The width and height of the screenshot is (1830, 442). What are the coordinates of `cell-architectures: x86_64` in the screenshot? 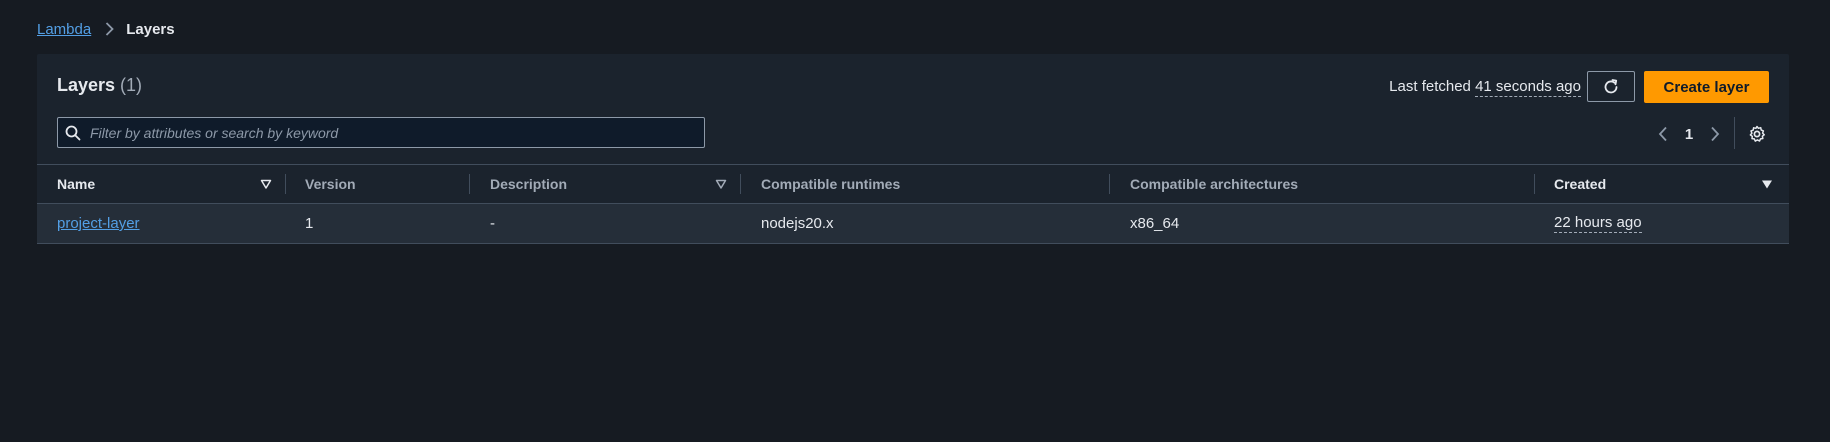 It's located at (1155, 223).